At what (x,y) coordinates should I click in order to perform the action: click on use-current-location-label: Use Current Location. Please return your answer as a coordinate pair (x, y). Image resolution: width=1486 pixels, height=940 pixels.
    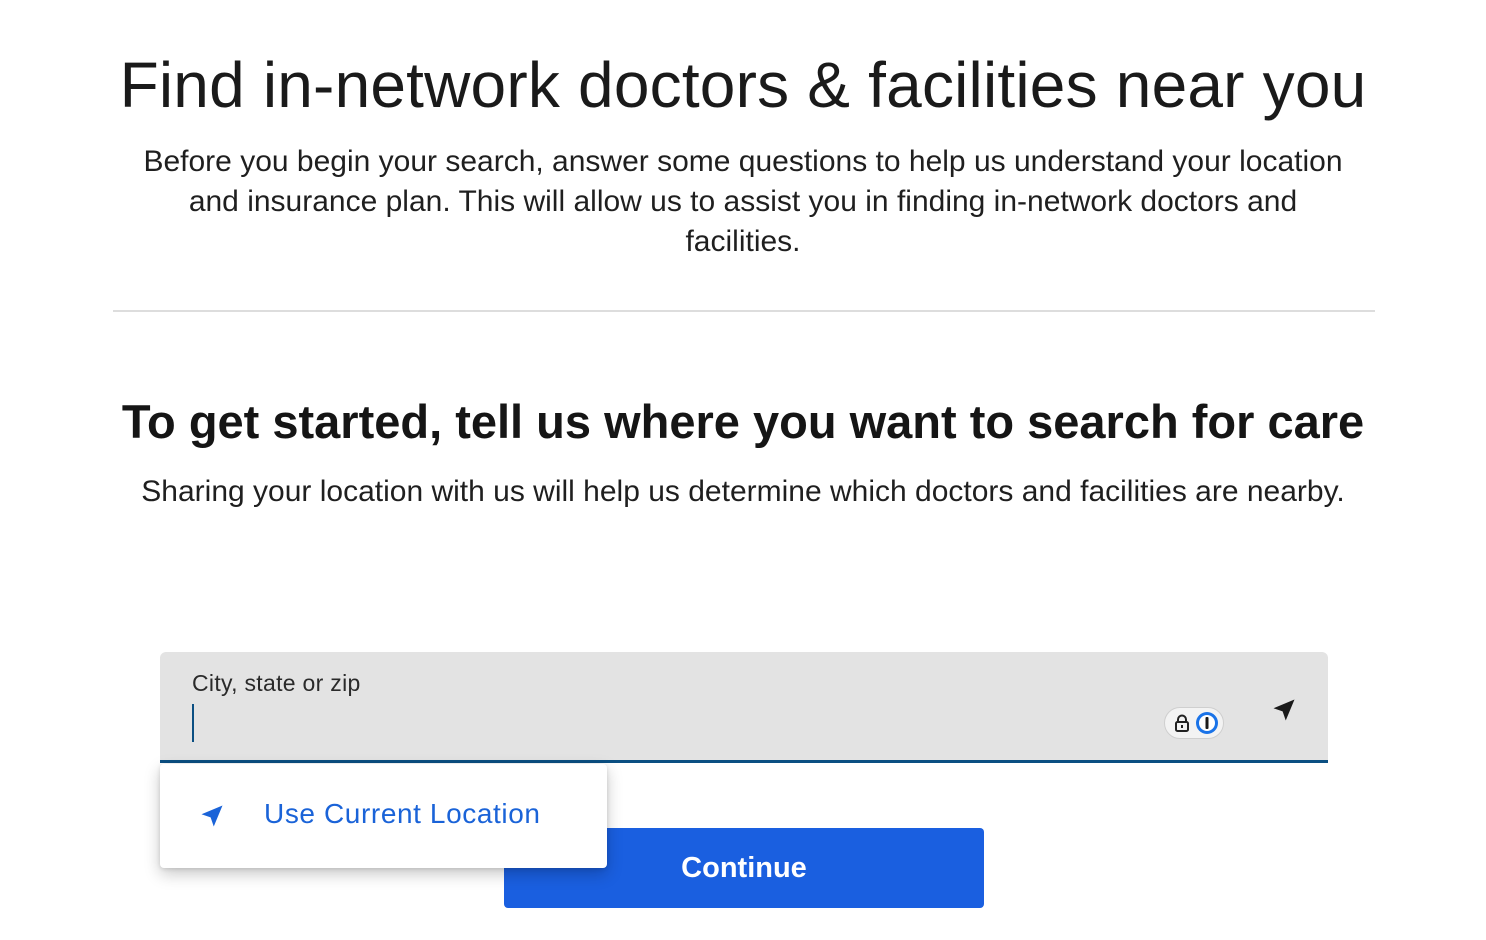
    Looking at the image, I should click on (402, 813).